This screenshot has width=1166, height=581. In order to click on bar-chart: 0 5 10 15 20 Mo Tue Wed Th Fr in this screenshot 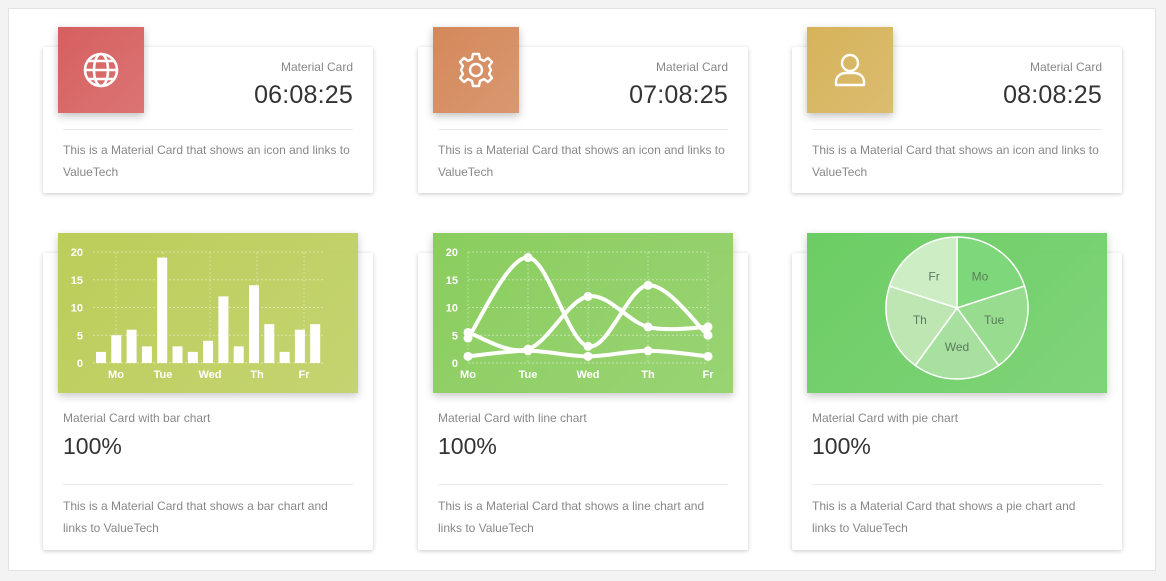, I will do `click(208, 313)`.